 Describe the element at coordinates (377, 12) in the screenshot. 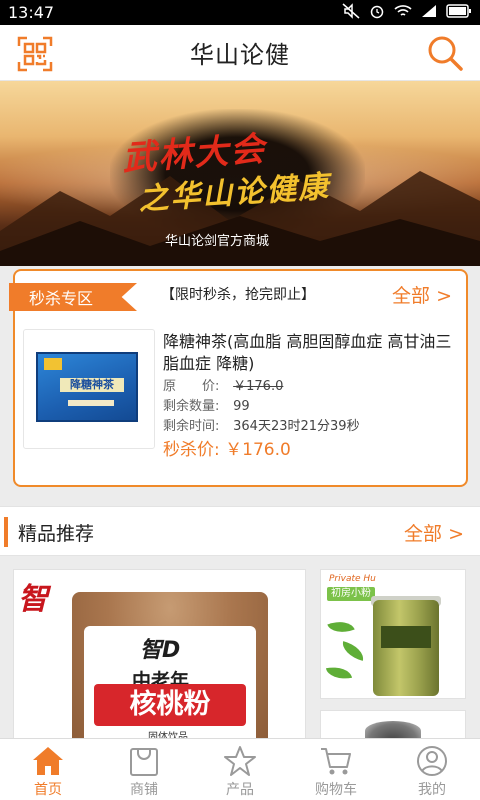

I see `alarm-icon` at that location.